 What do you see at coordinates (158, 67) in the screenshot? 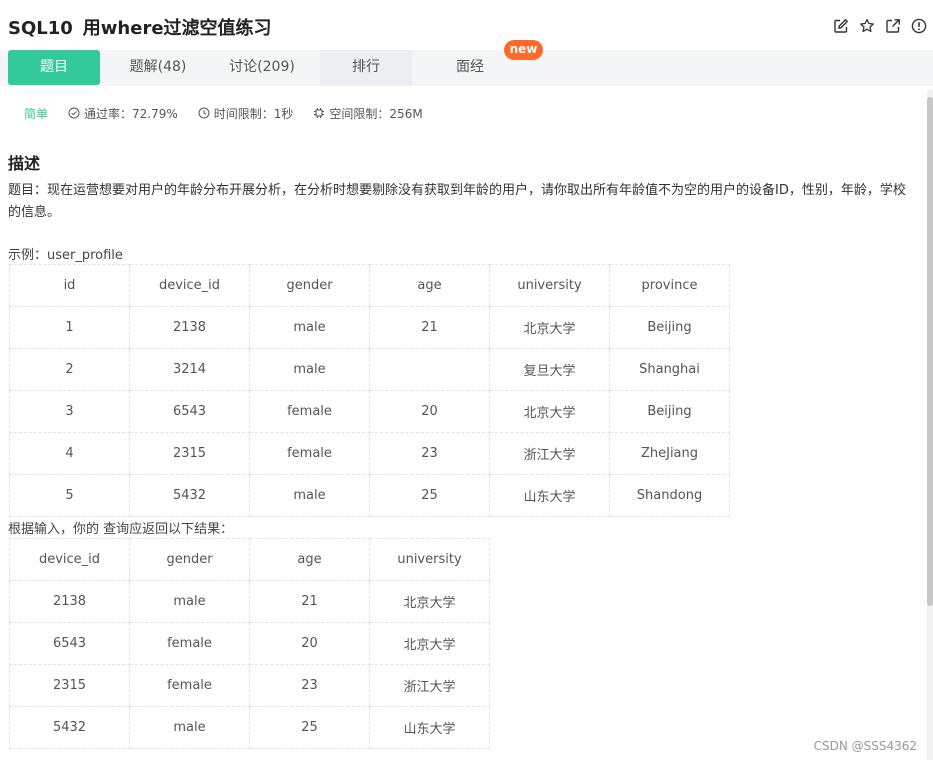
I see `tab-solutions: 题解(48)` at bounding box center [158, 67].